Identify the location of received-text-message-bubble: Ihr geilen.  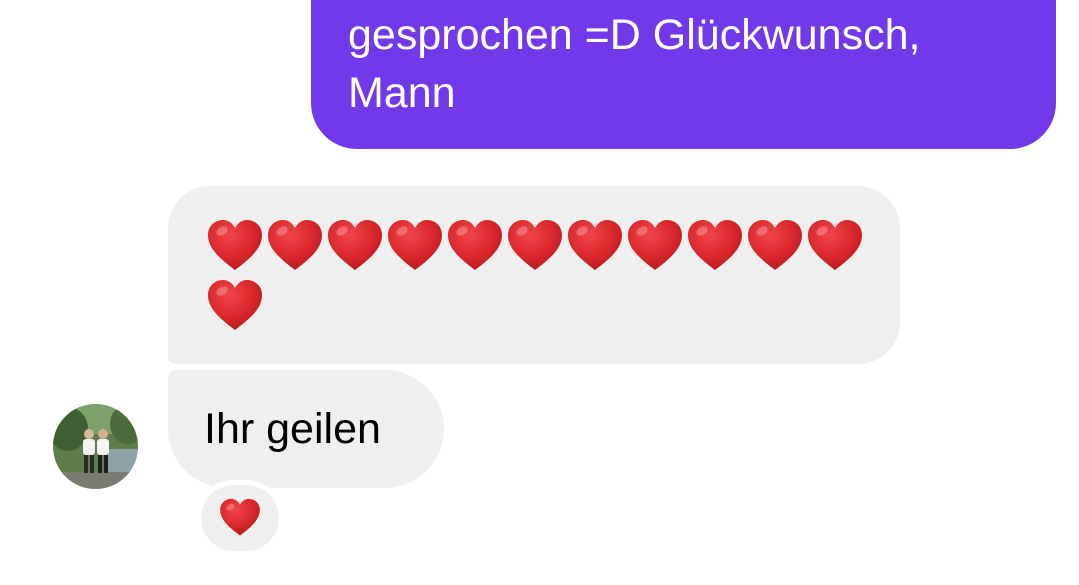
(306, 429).